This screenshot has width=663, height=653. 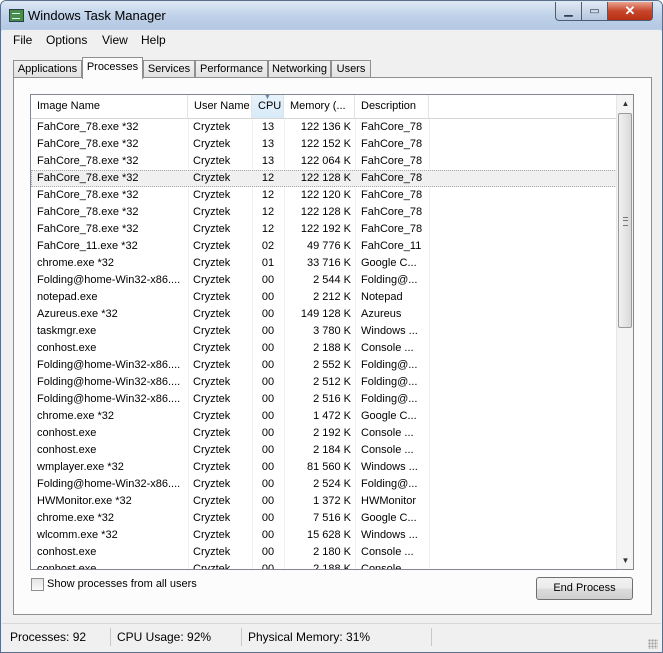 I want to click on tab-applications: Applications, so click(x=47, y=69).